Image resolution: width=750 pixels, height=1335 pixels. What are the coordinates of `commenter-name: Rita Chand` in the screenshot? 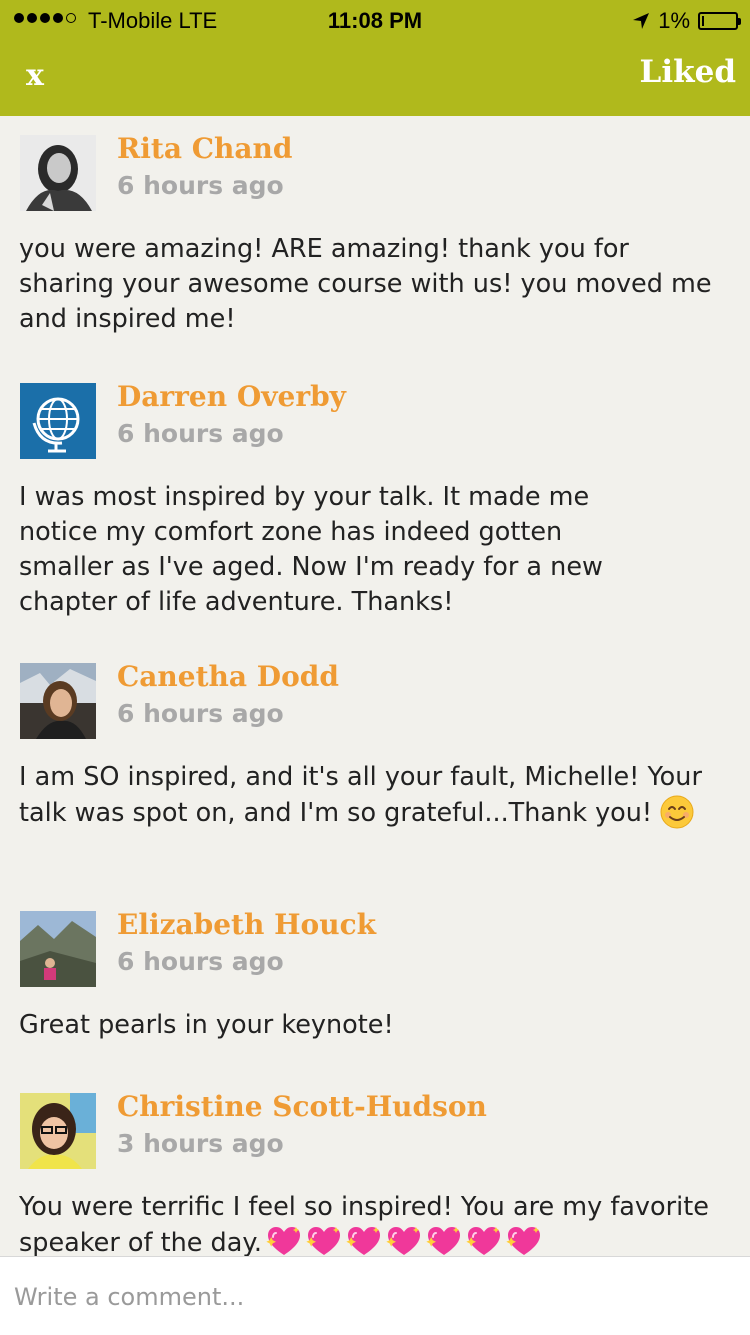 It's located at (204, 148).